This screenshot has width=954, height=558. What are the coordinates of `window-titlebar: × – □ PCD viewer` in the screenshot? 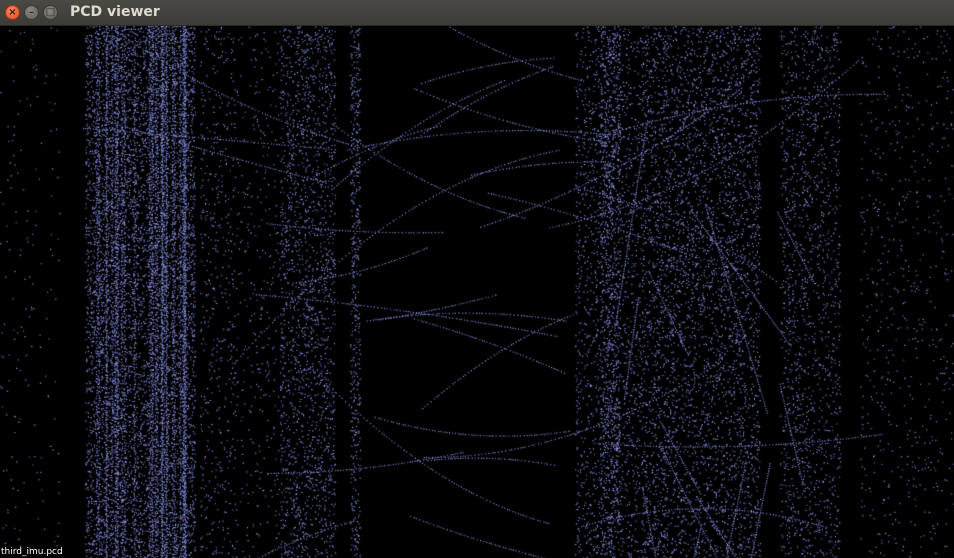 It's located at (477, 13).